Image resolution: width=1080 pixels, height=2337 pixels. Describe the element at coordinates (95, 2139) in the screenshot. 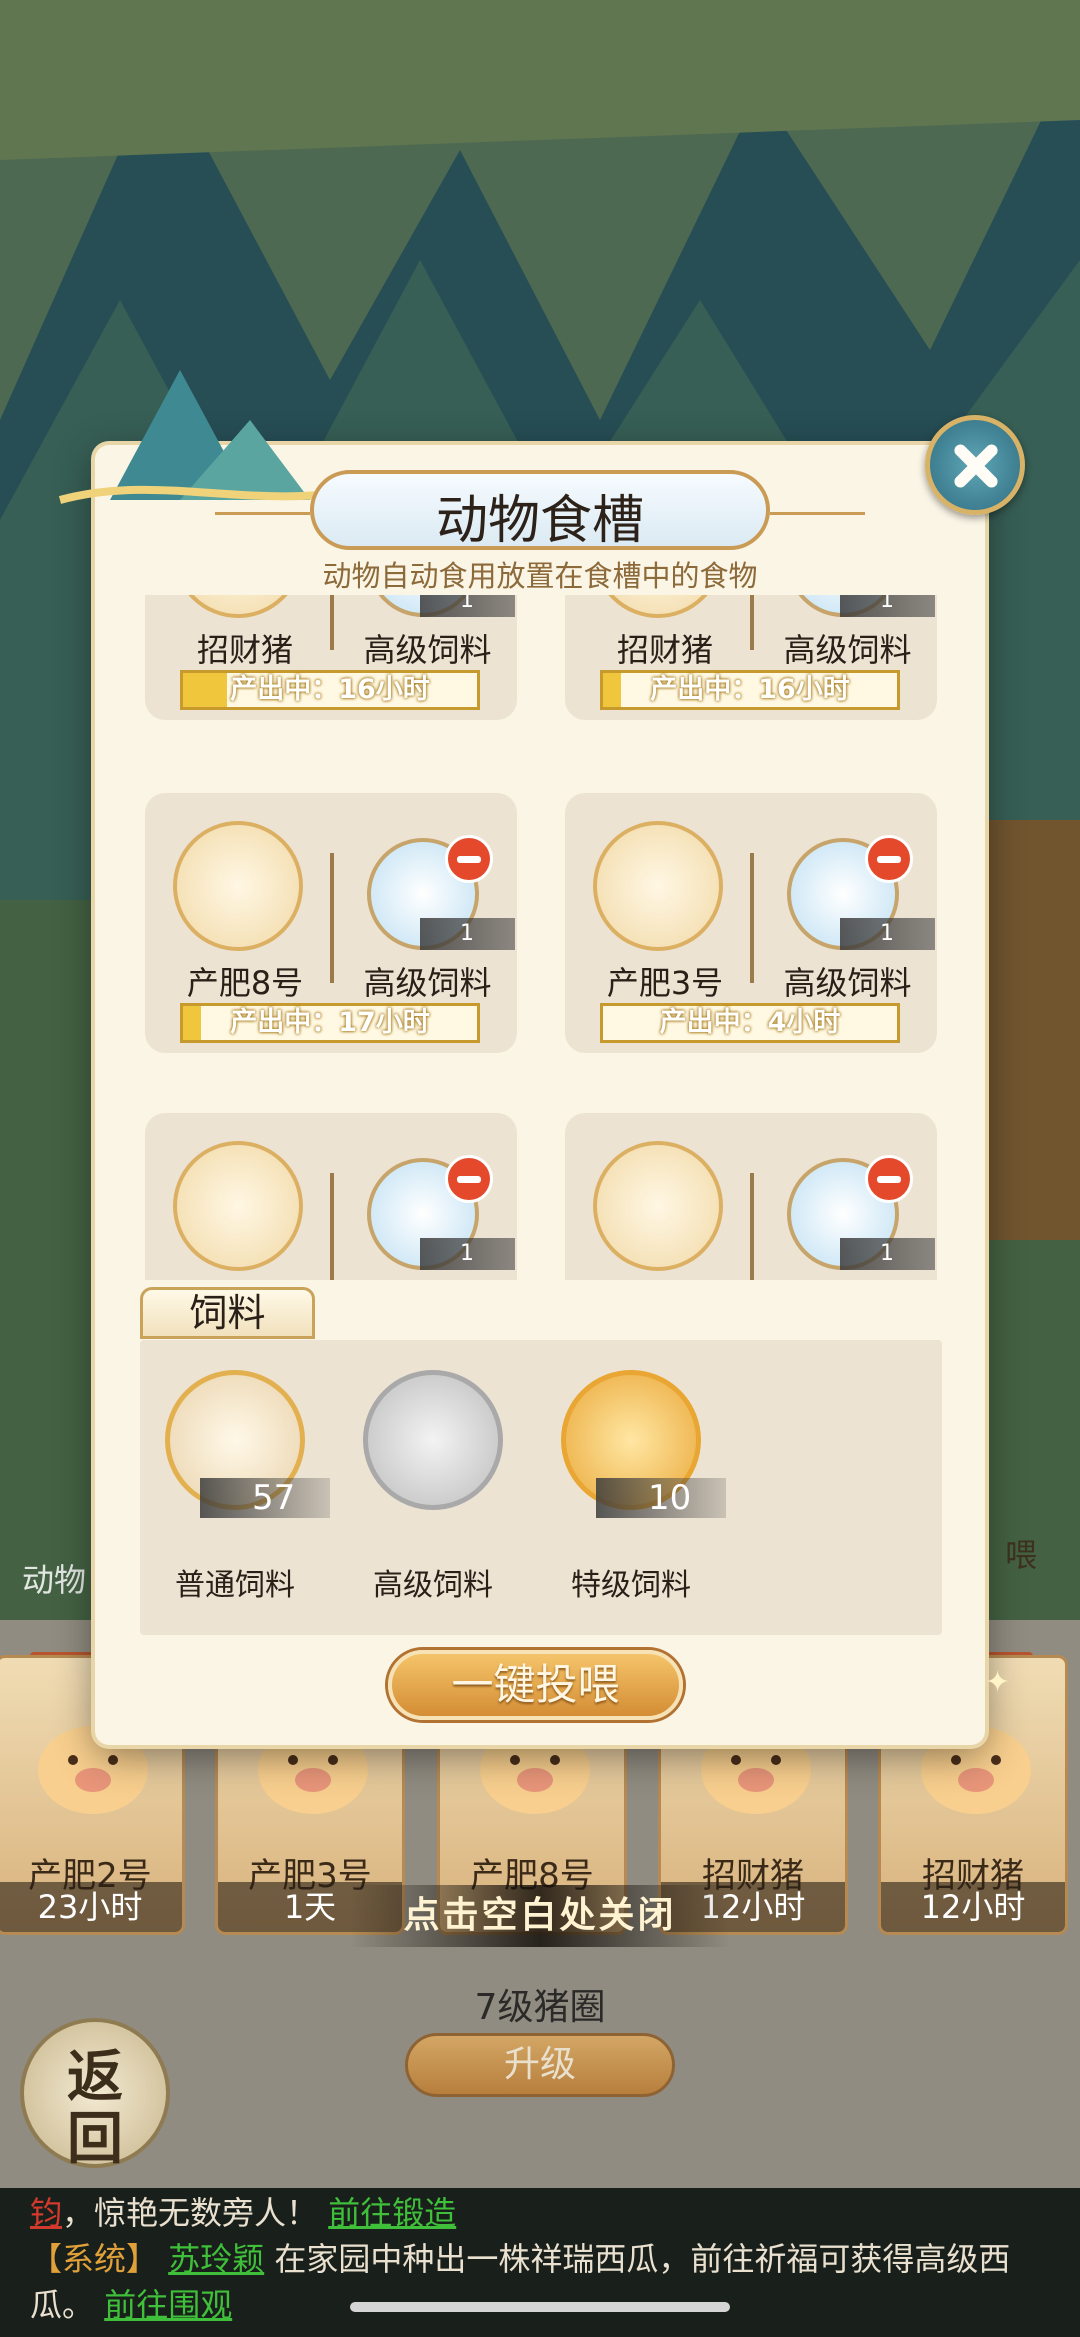

I see `back-label-bottom: 回` at that location.